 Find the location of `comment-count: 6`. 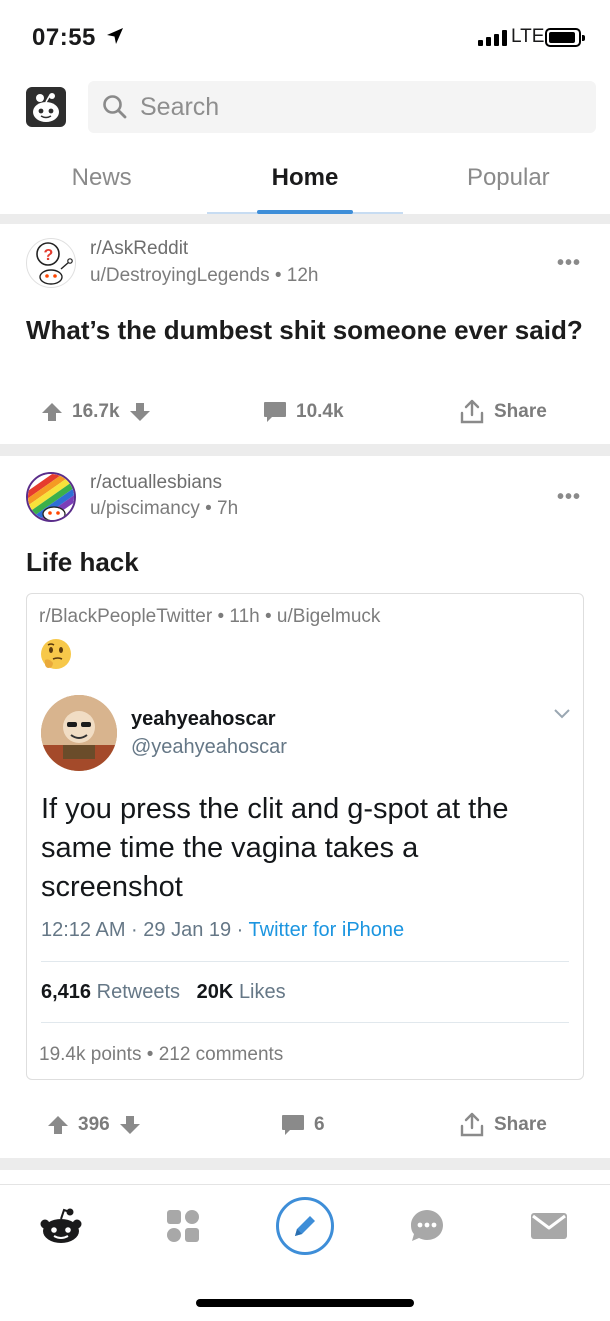

comment-count: 6 is located at coordinates (319, 1124).